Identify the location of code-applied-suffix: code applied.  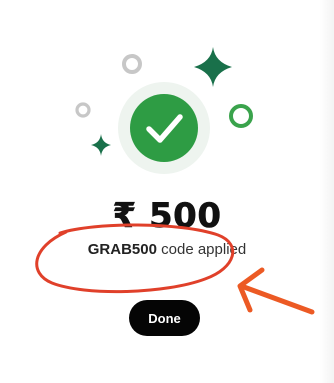
(201, 249).